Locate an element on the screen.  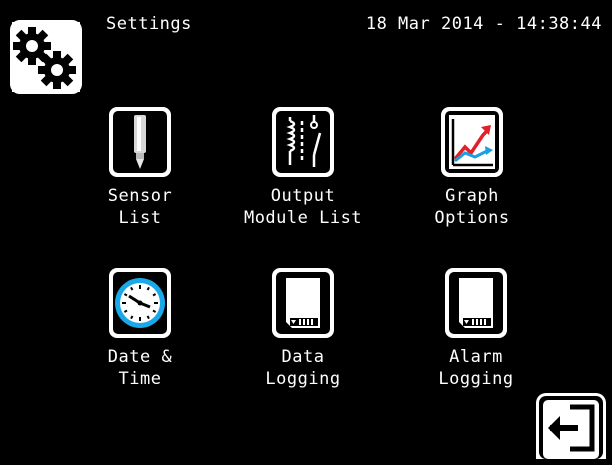
menu-item-label: Graph Options is located at coordinates (472, 207).